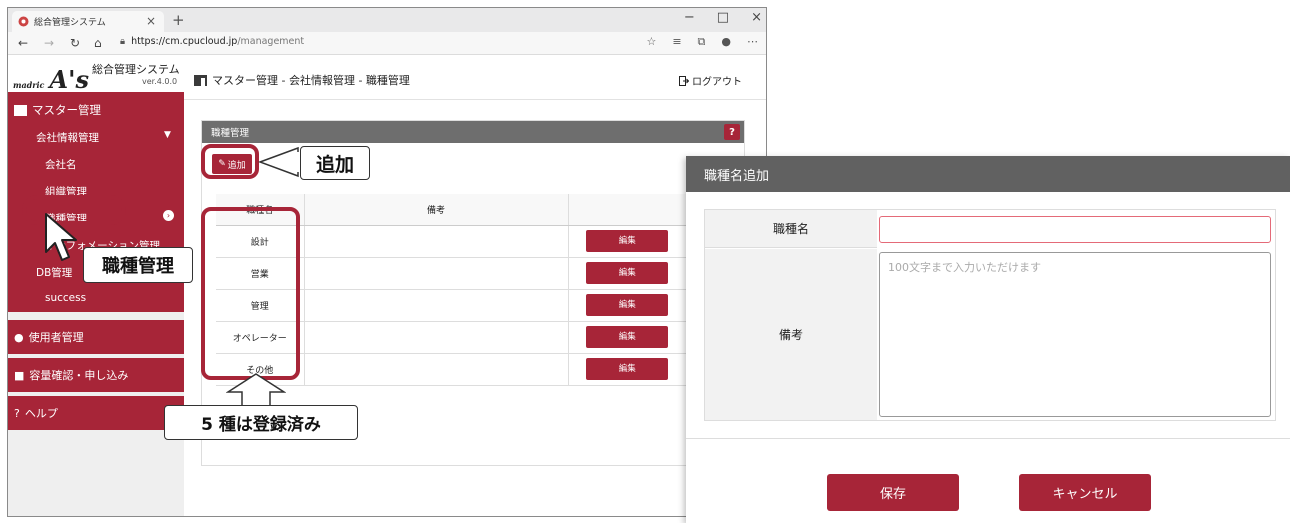  Describe the element at coordinates (54, 272) in the screenshot. I see `sidebar-item-db: DB管理` at that location.